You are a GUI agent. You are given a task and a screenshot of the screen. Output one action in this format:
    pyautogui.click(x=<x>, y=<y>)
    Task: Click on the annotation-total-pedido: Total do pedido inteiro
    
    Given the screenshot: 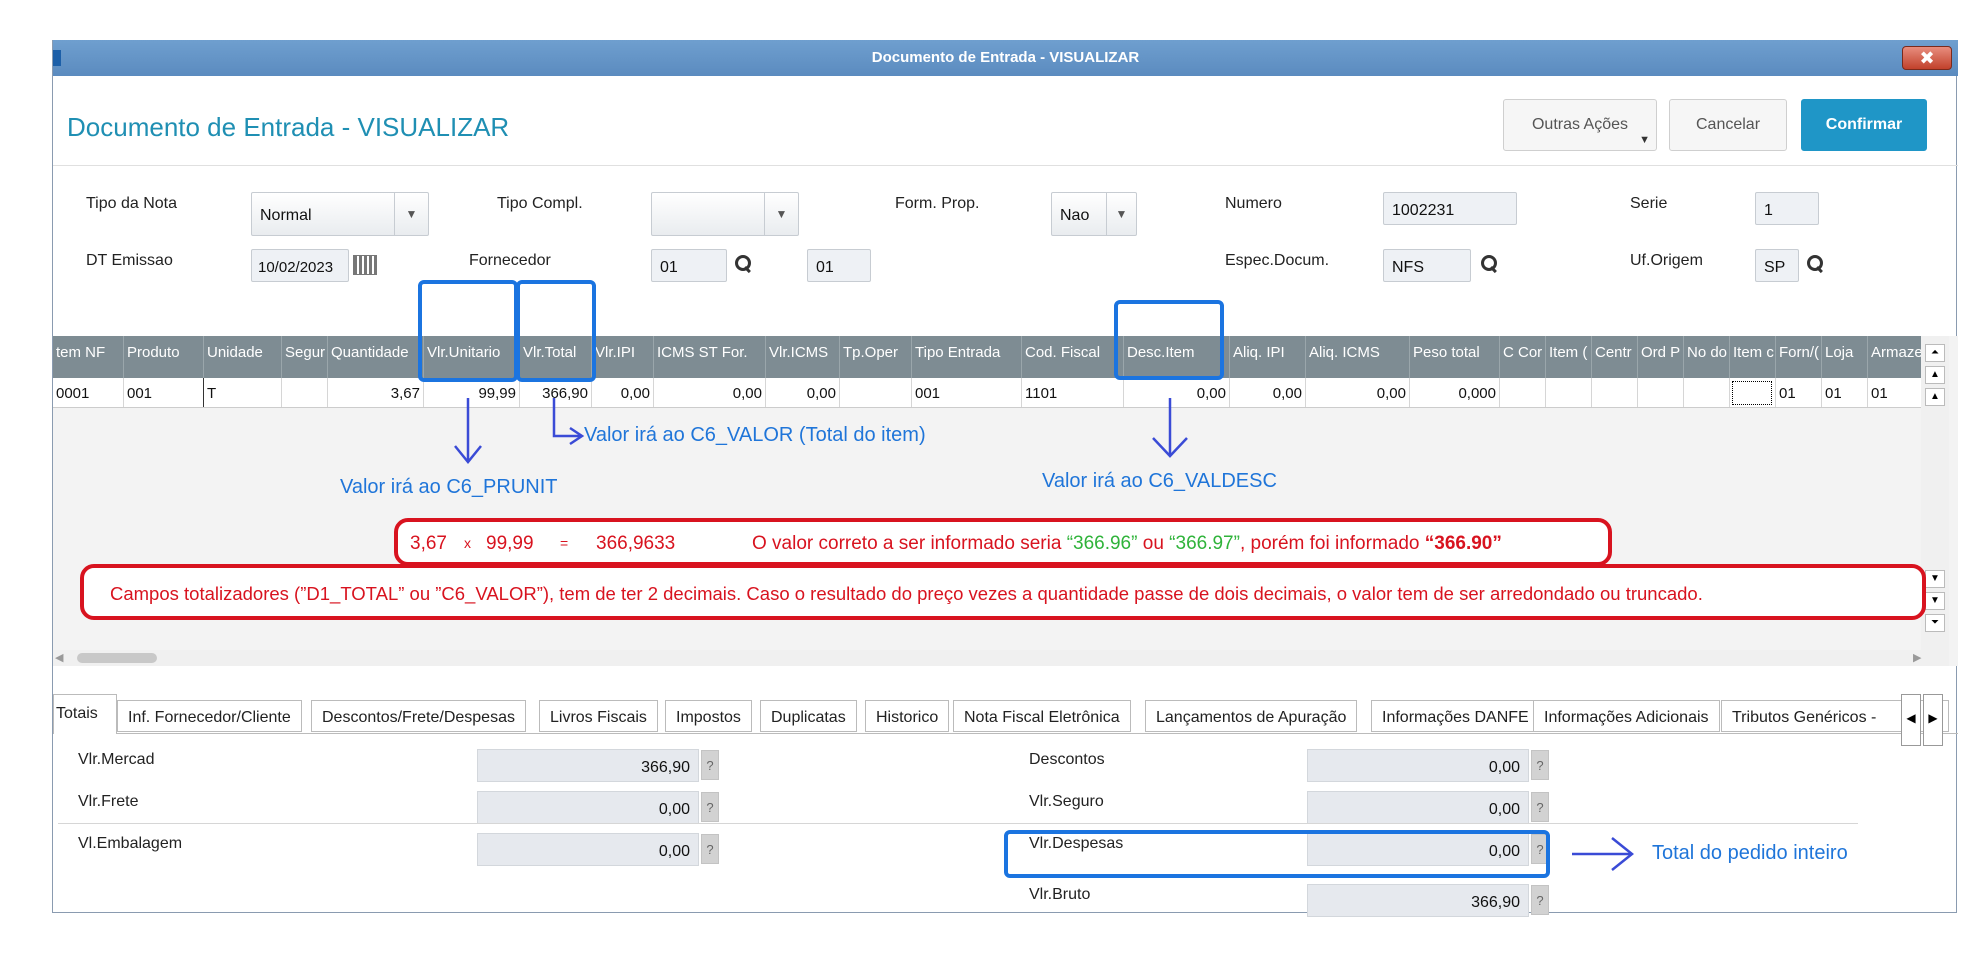 What is the action you would take?
    pyautogui.click(x=1750, y=853)
    